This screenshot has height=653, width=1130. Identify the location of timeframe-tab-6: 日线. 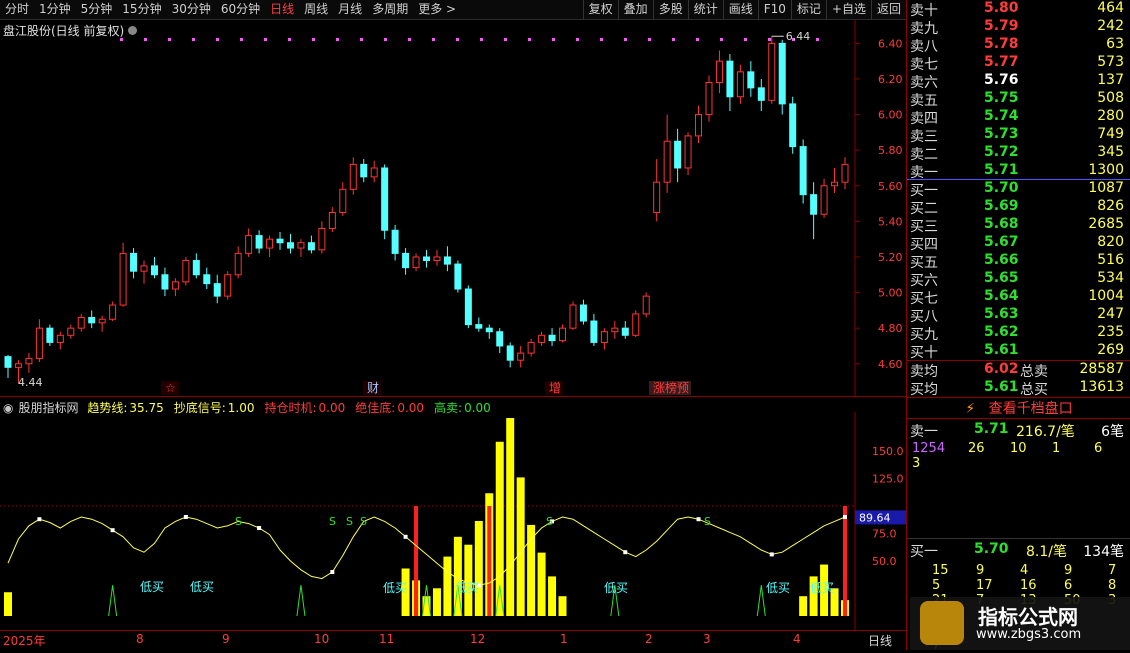
(282, 9).